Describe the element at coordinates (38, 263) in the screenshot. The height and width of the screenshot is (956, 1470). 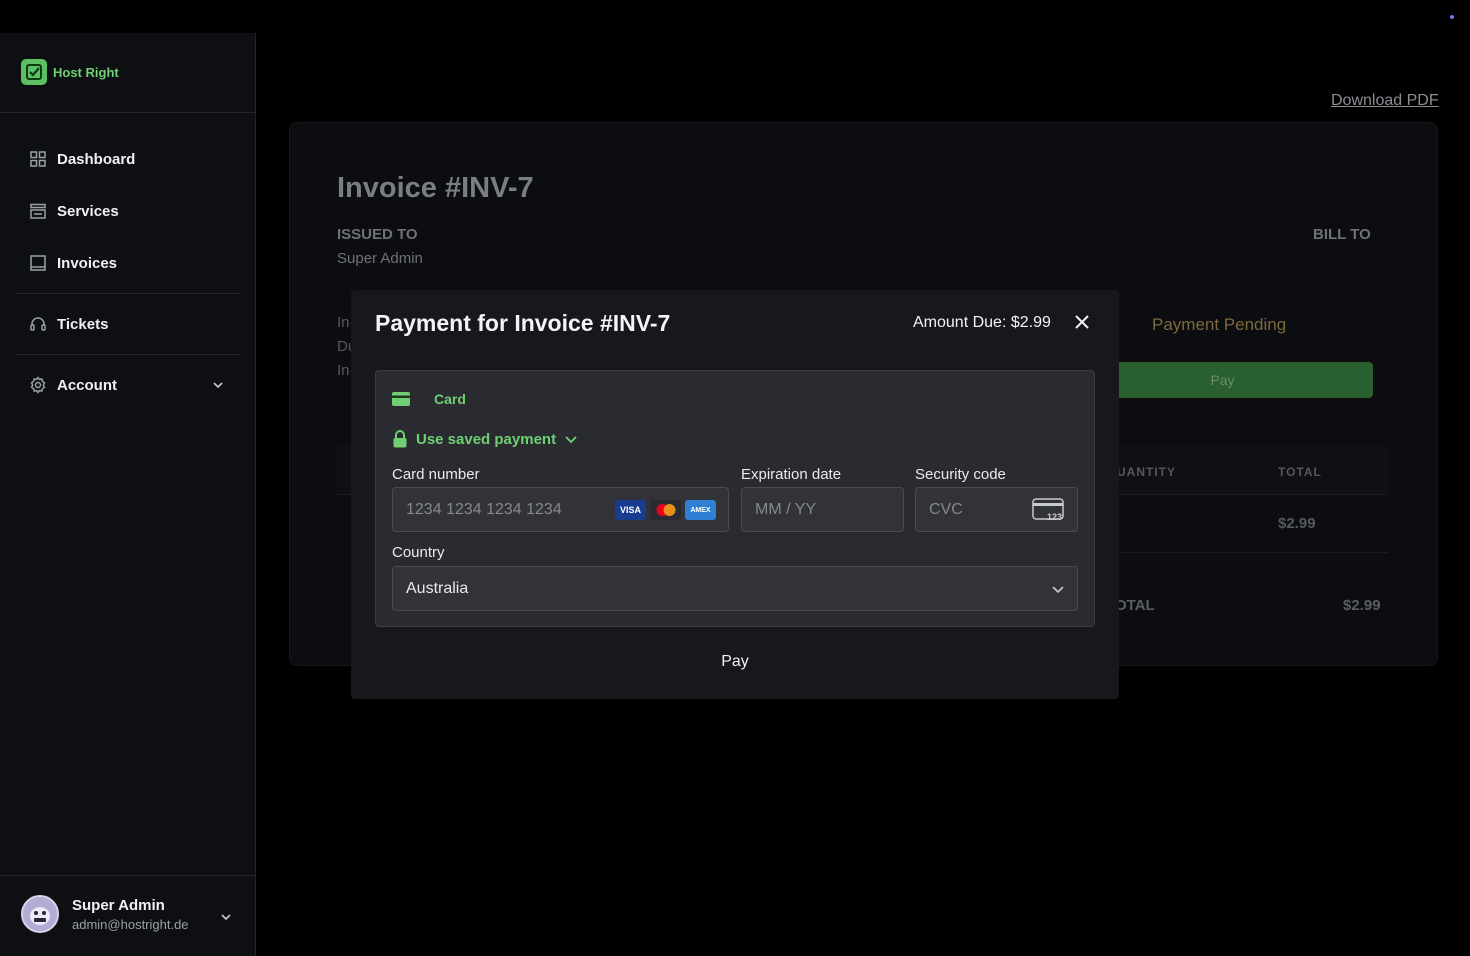
I see `invoice-icon` at that location.